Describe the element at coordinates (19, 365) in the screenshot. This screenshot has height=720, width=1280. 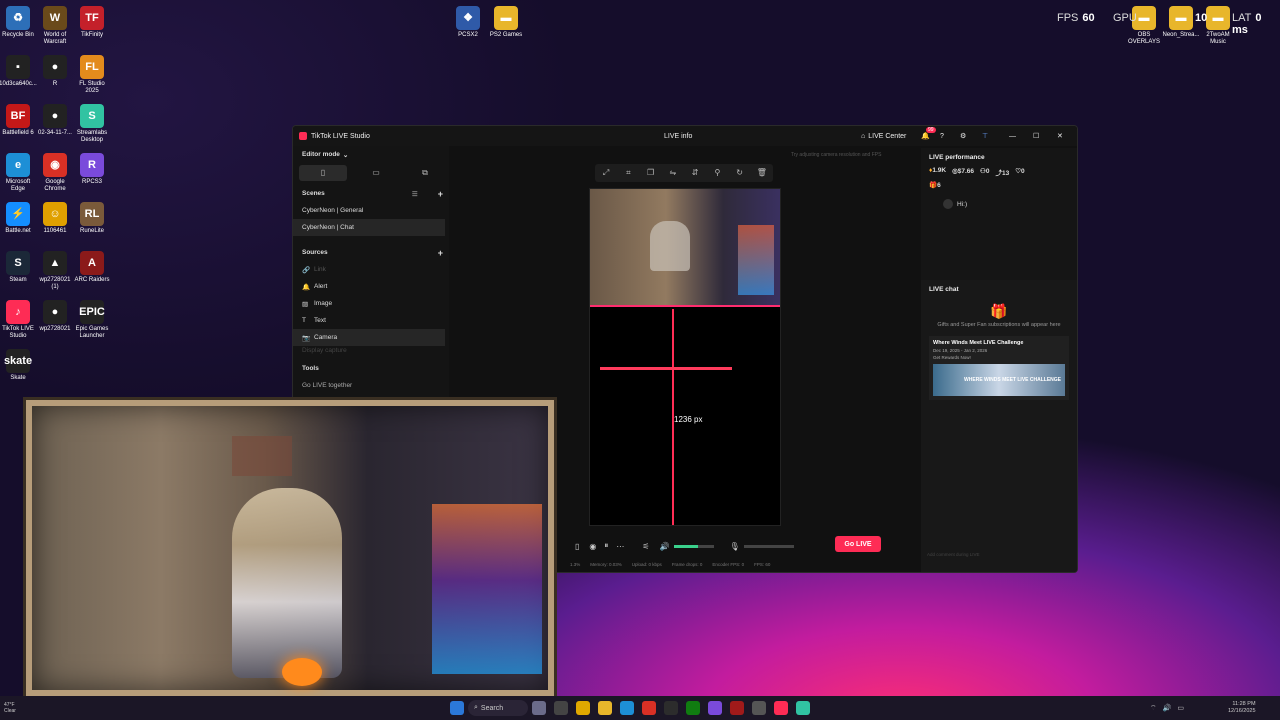
I see `desktop-icon: skate Skate` at that location.